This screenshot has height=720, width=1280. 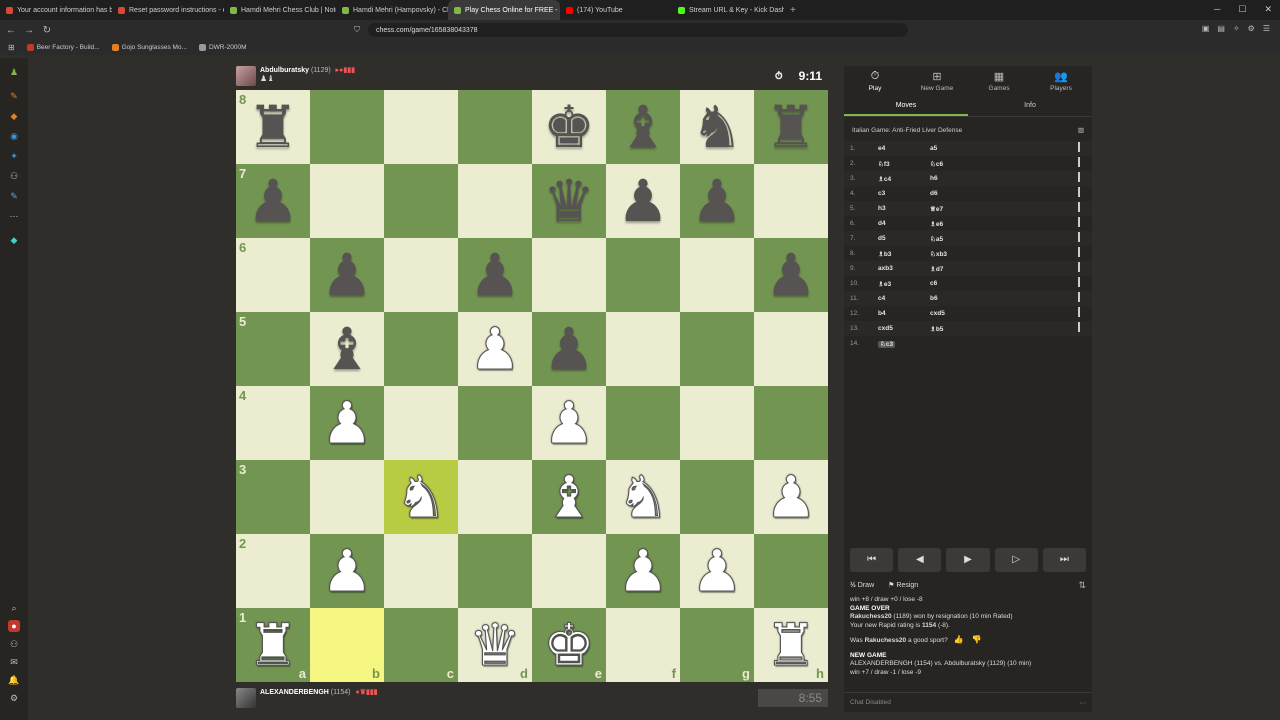 What do you see at coordinates (14, 698) in the screenshot?
I see `settings-gear-icon: ⚙` at bounding box center [14, 698].